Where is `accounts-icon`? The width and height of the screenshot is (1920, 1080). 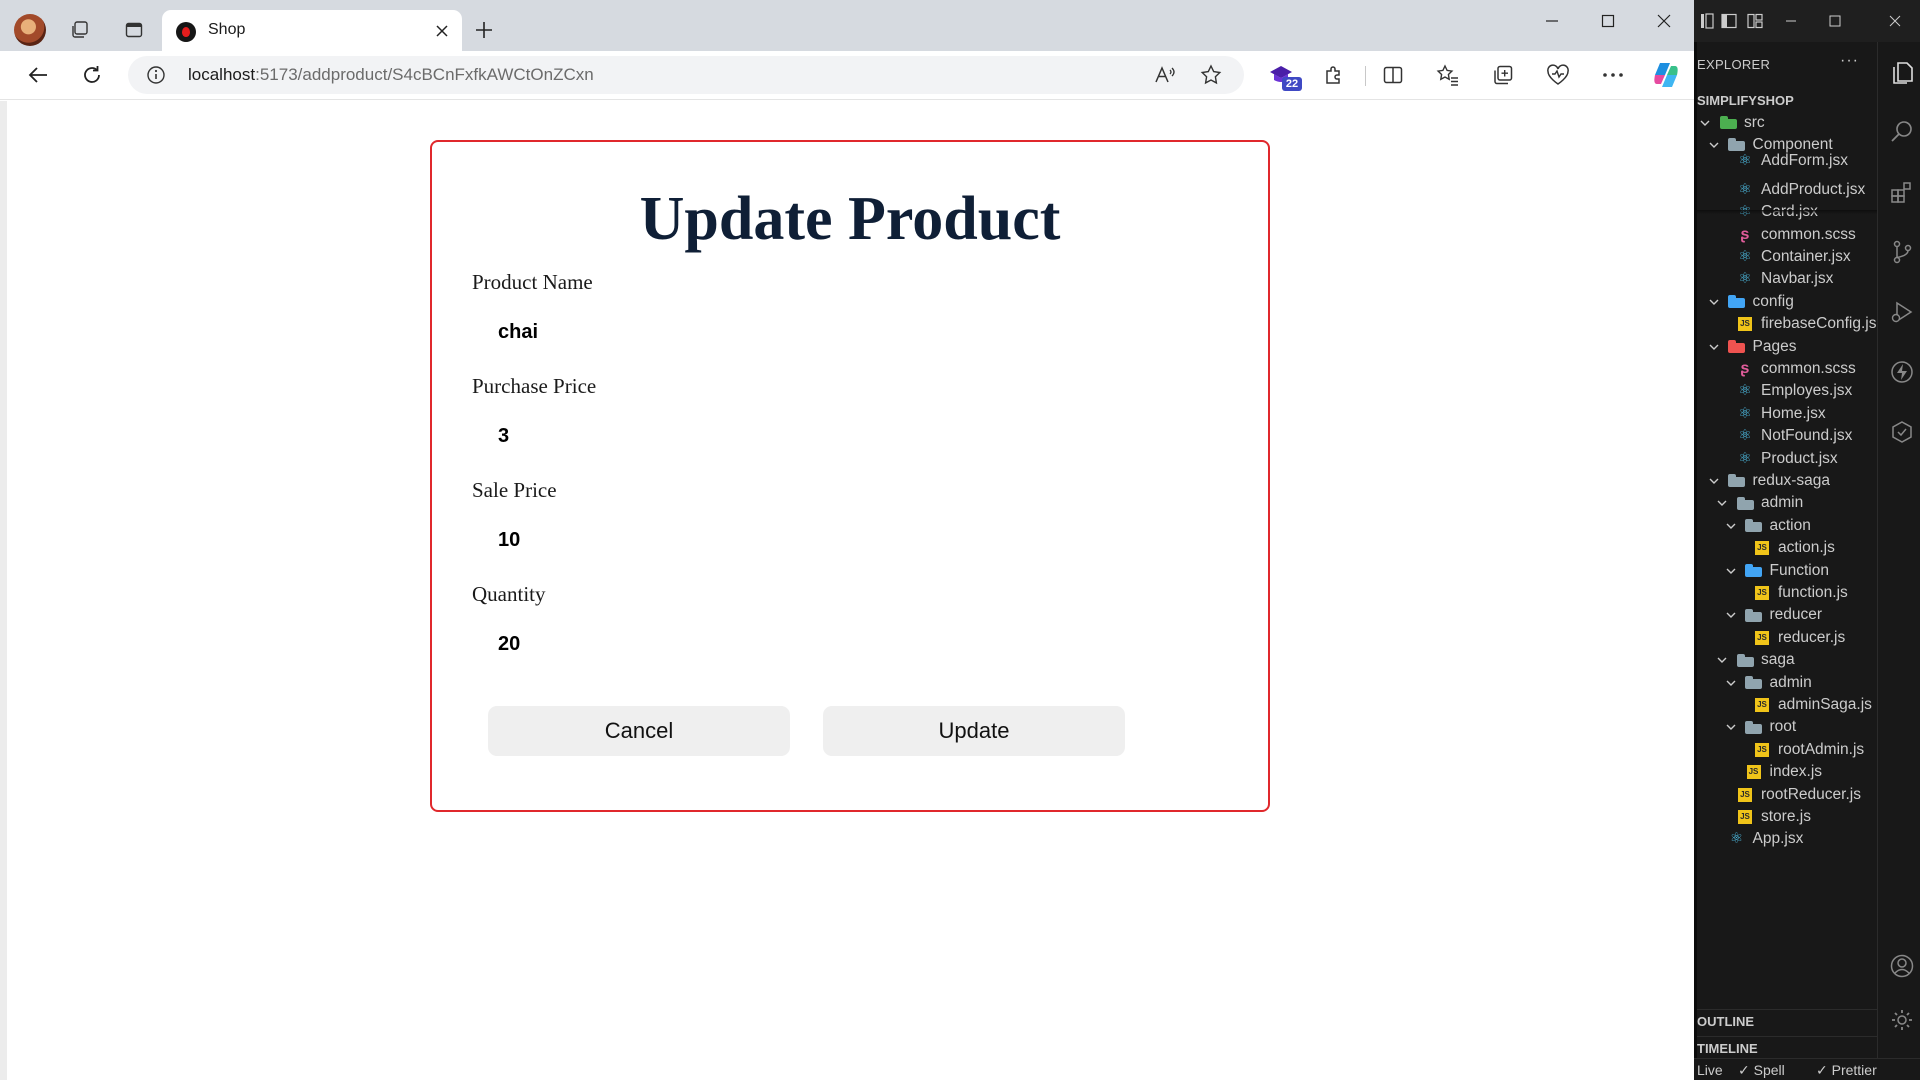
accounts-icon is located at coordinates (1902, 966).